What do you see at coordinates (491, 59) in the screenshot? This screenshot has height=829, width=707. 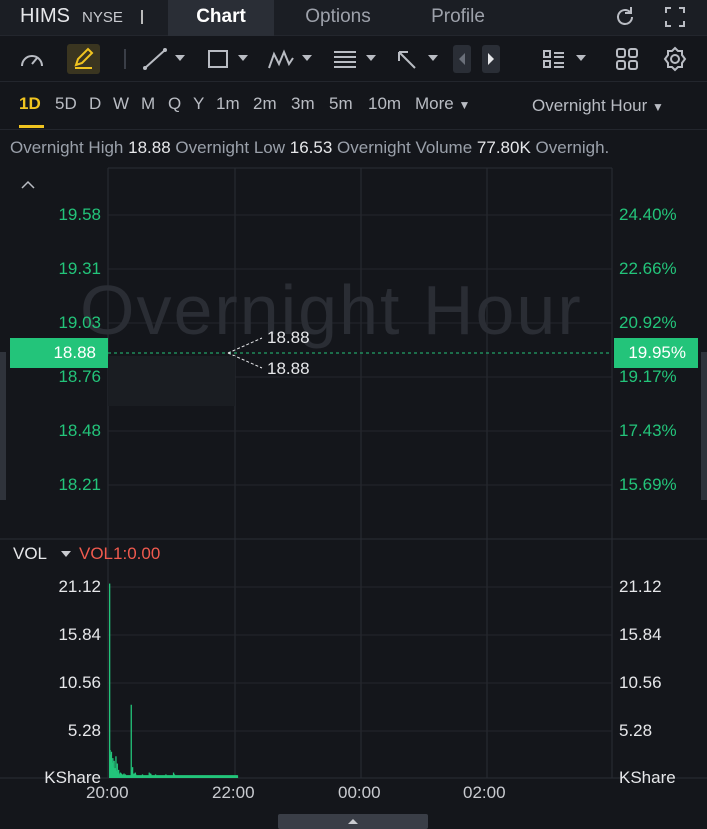 I see `next-button` at bounding box center [491, 59].